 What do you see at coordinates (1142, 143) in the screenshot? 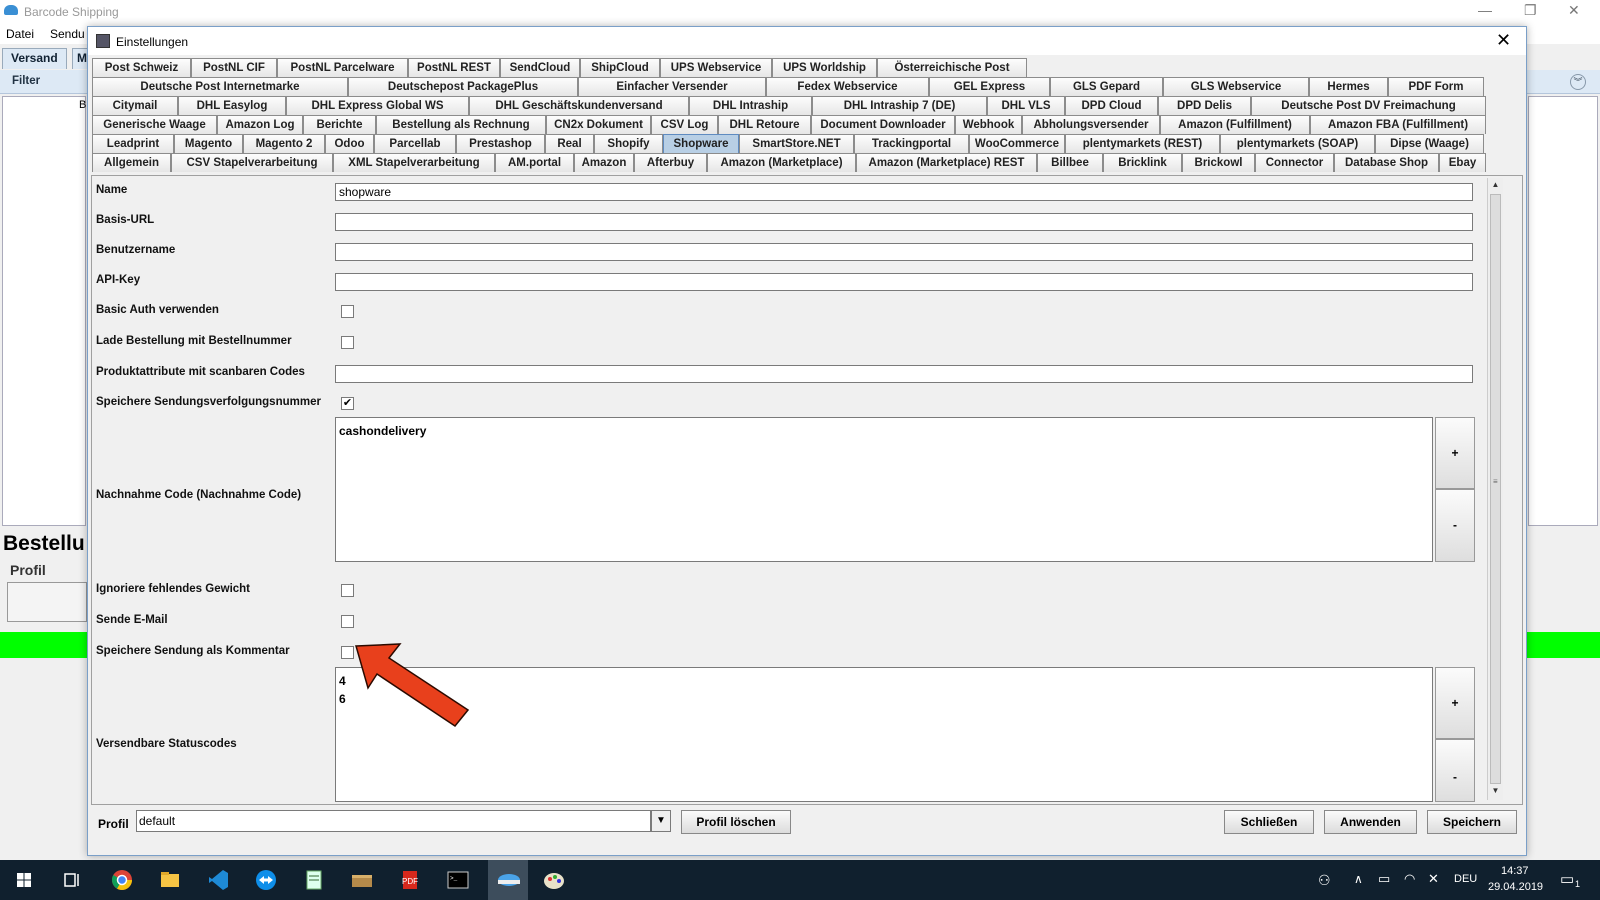
I see `settings-tab: plentymarkets (REST)` at bounding box center [1142, 143].